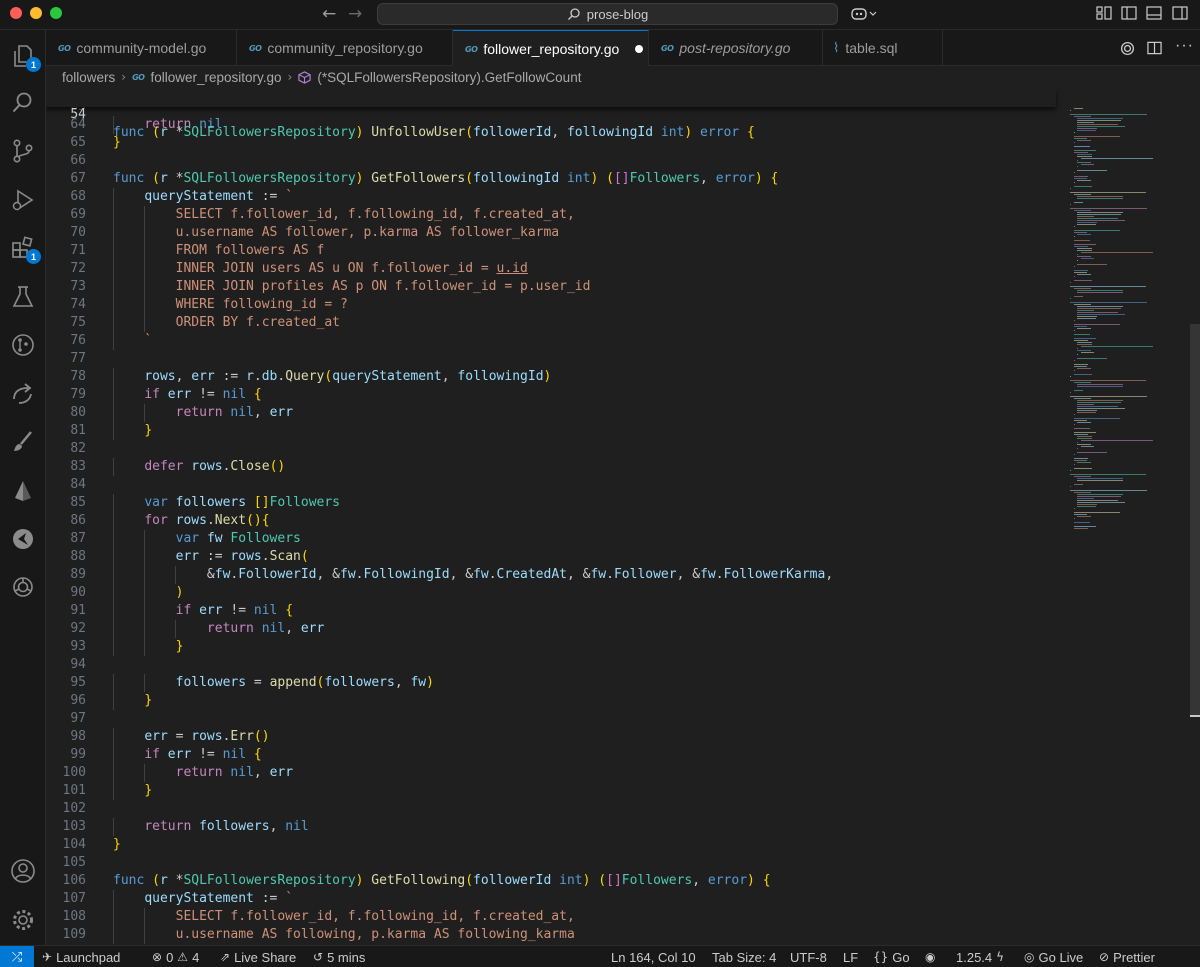 The height and width of the screenshot is (967, 1200). What do you see at coordinates (551, 791) in the screenshot?
I see `code-line: 101 }` at bounding box center [551, 791].